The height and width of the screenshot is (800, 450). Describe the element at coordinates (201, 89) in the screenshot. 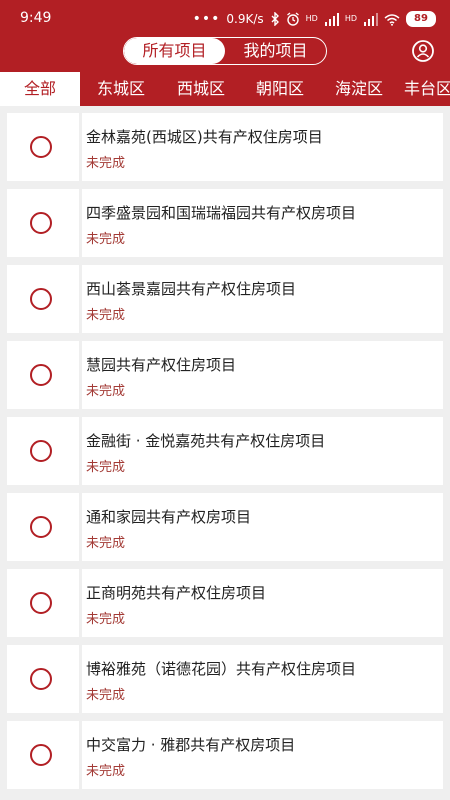

I see `tab-xicheng: 西城区` at that location.